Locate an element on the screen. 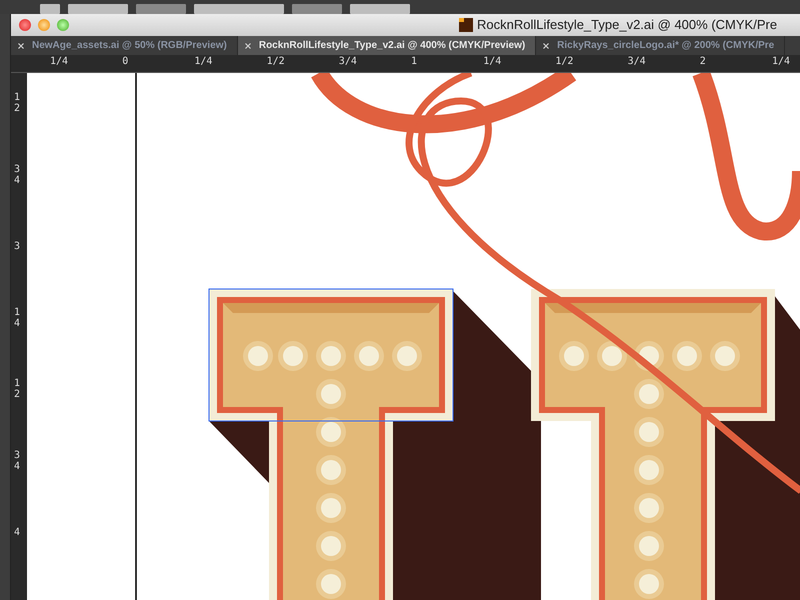 This screenshot has height=600, width=800. window-title: RocknRollLifestyle_Type_v2.ai @ 400% (CMYK/Pre is located at coordinates (627, 24).